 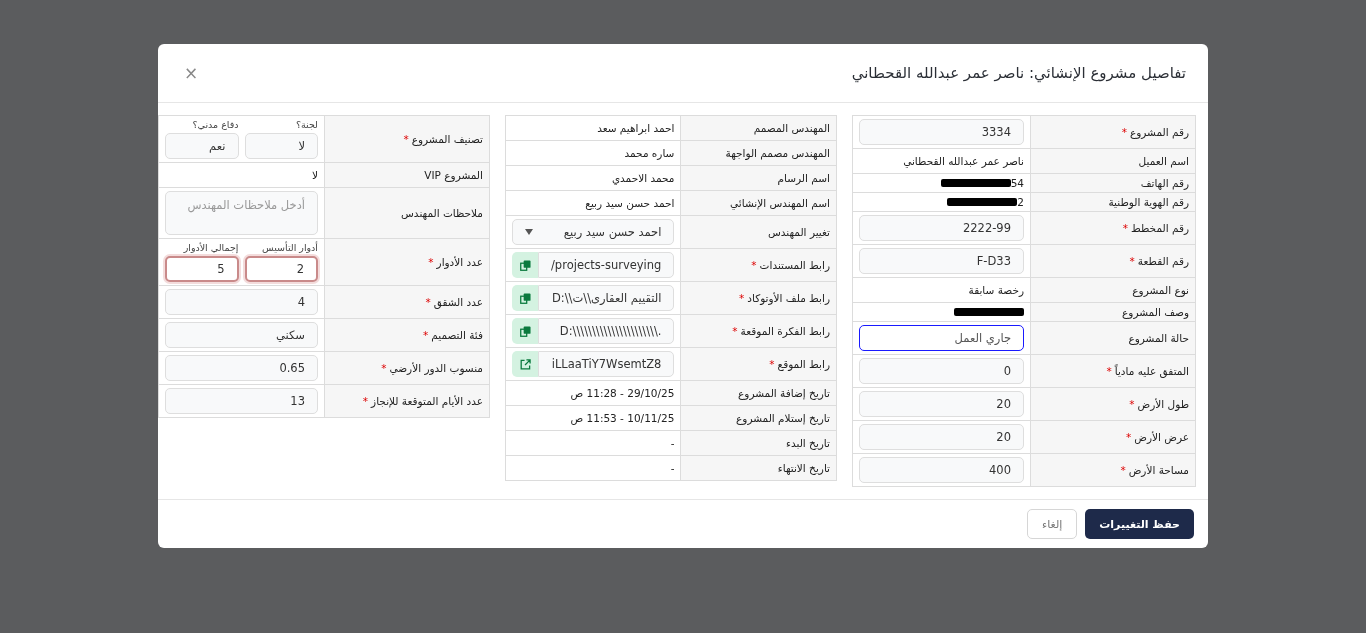 I want to click on field-caption: أدوار التأسيس, so click(x=289, y=247).